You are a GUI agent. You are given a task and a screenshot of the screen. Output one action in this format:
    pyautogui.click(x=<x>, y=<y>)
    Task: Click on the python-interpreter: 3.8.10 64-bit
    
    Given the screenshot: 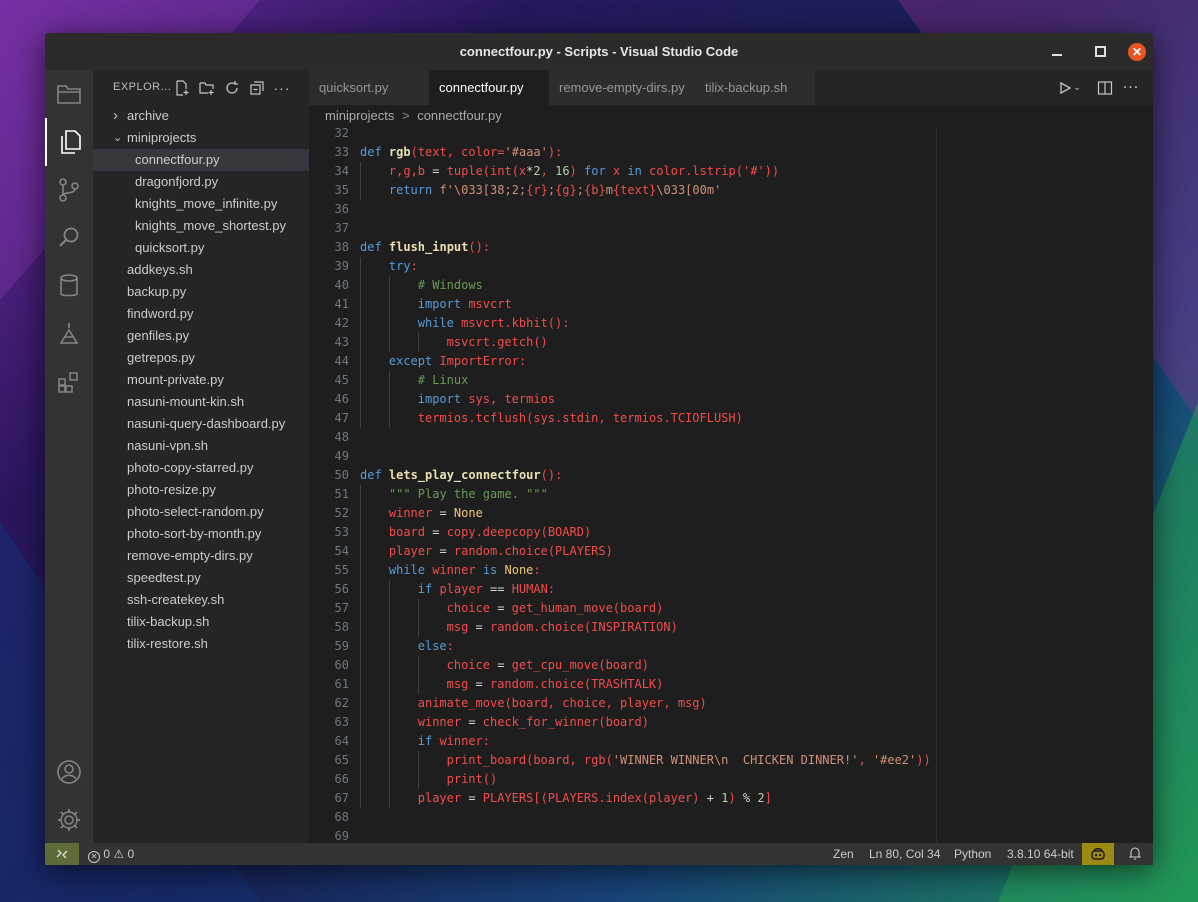 What is the action you would take?
    pyautogui.click(x=1040, y=854)
    